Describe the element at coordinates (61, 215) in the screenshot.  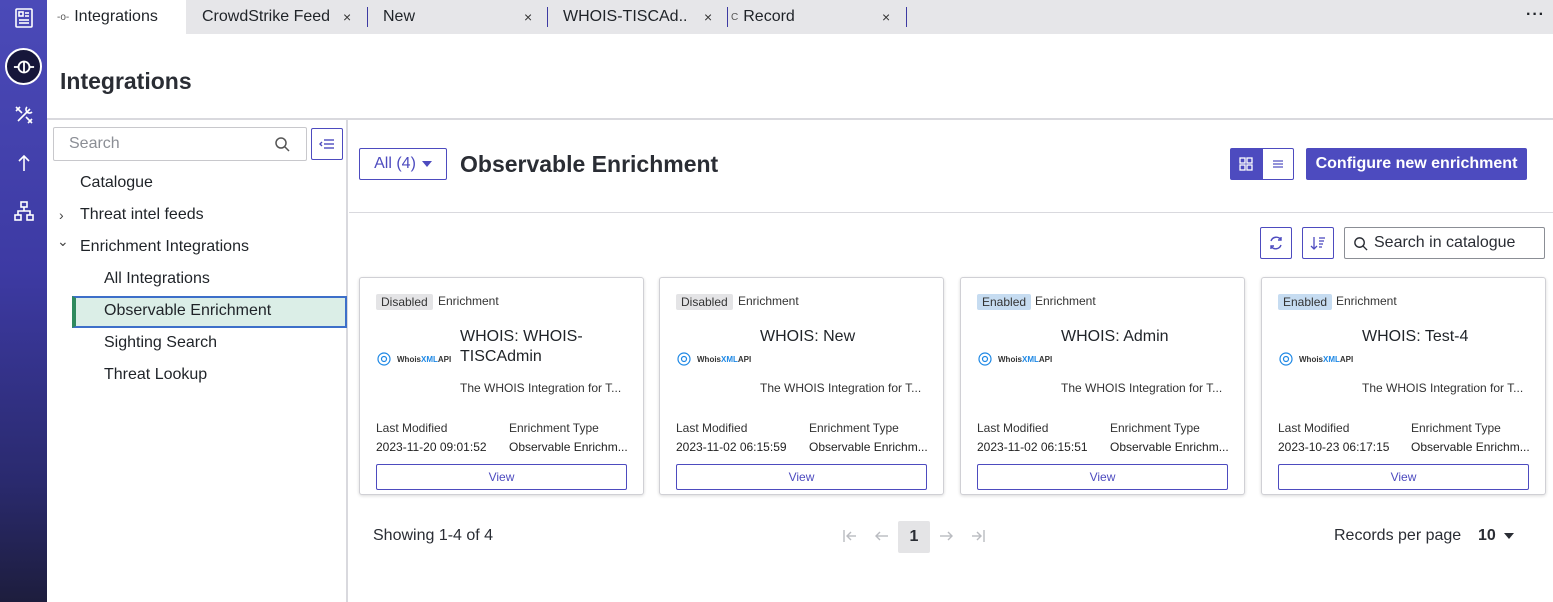
I see `chevron-right-icon: ›` at that location.